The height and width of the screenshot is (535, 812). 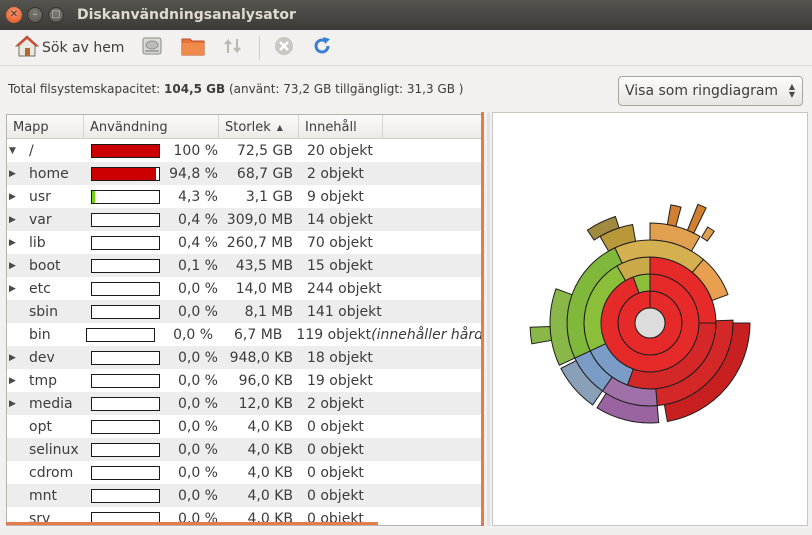 I want to click on column-folder-label: Mapp, so click(x=31, y=127).